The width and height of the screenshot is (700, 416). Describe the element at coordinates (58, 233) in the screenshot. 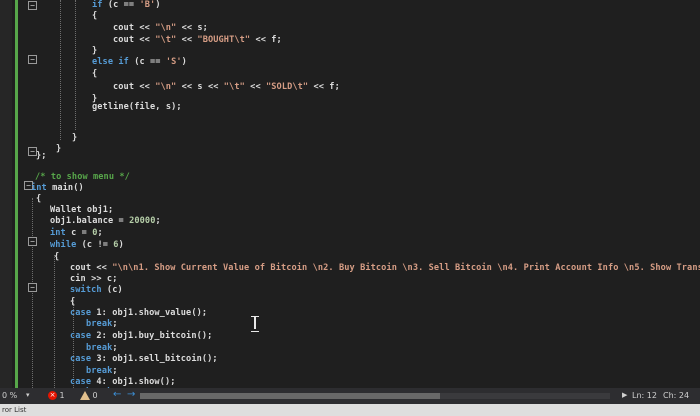

I see `code-token: int` at that location.